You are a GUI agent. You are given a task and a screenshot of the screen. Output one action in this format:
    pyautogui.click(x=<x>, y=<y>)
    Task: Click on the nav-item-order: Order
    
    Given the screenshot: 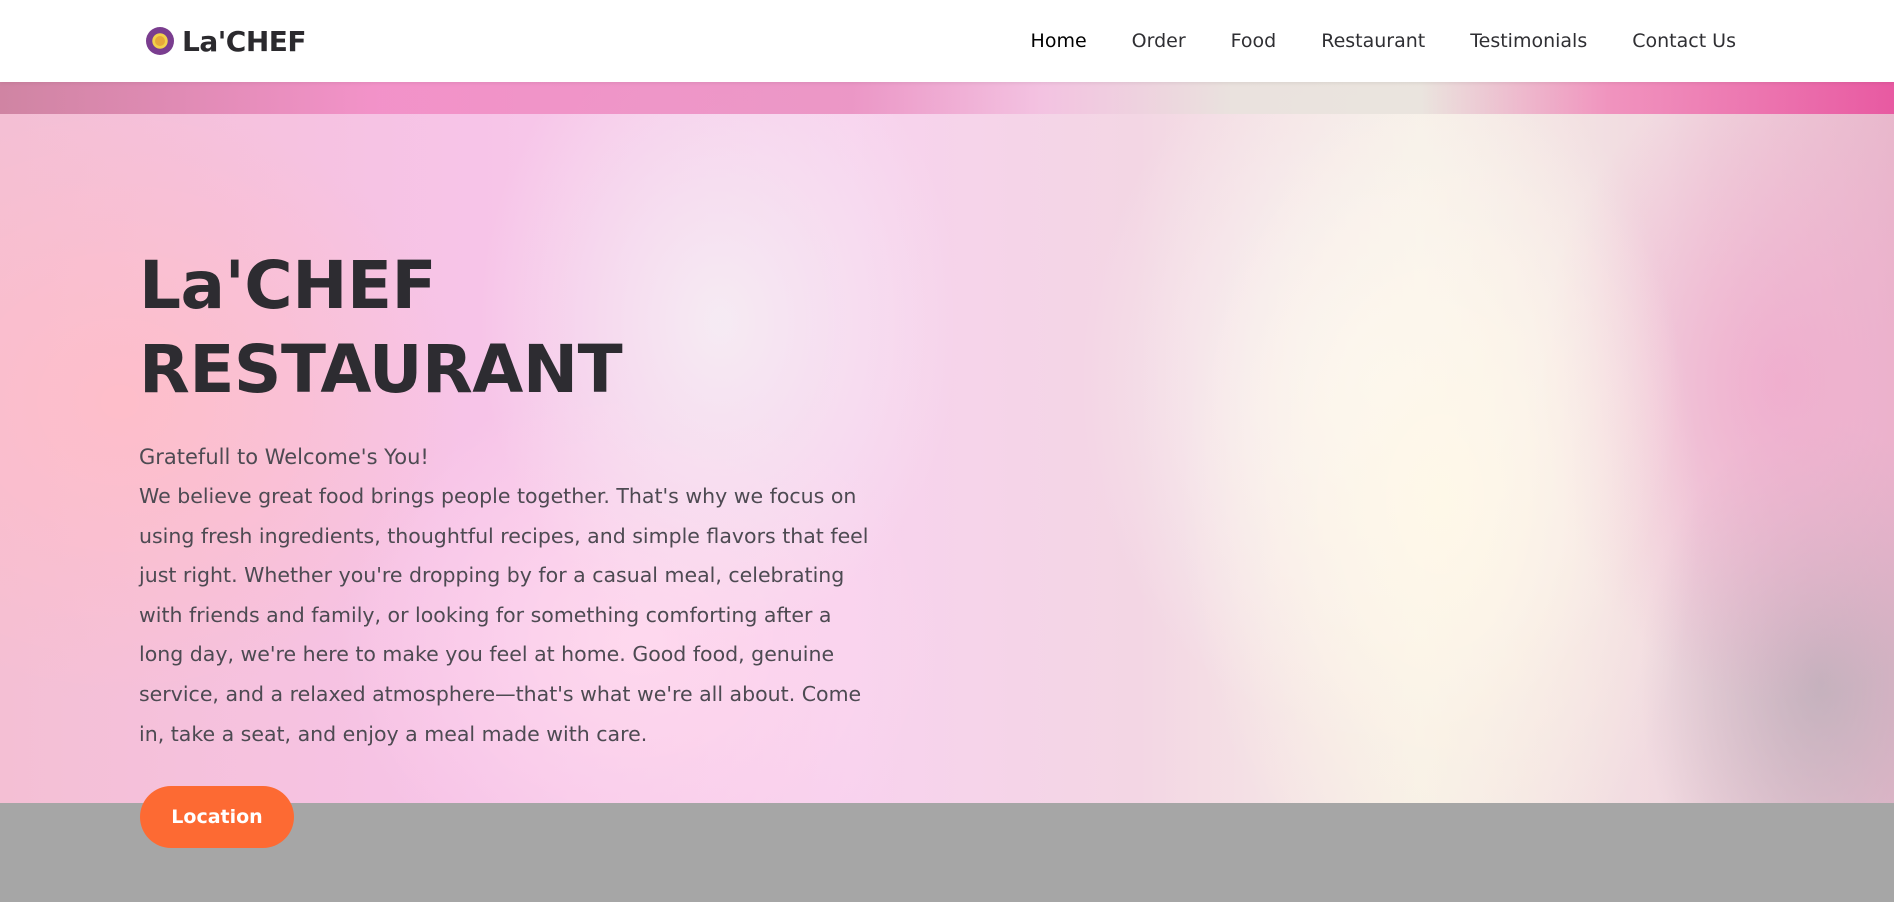 What is the action you would take?
    pyautogui.click(x=1159, y=41)
    